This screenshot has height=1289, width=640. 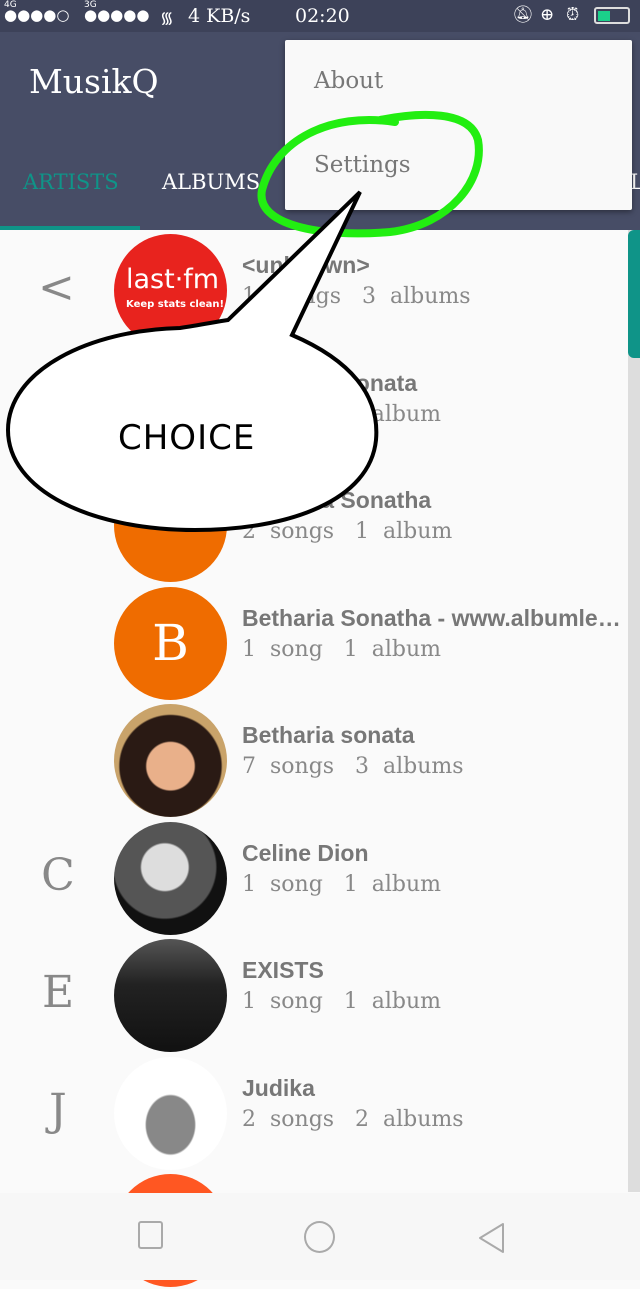 What do you see at coordinates (348, 81) in the screenshot?
I see `menu-item-about: About` at bounding box center [348, 81].